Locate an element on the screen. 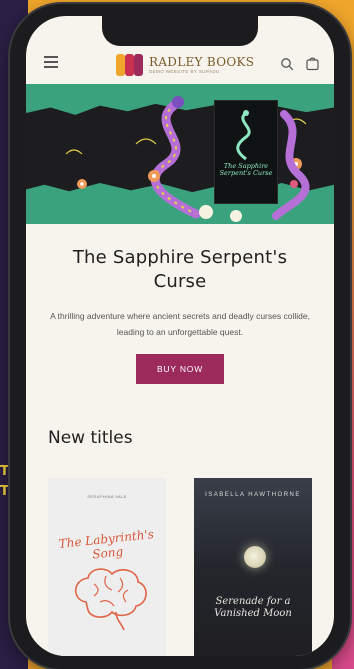 The image size is (354, 669). cart-icon is located at coordinates (312, 63).